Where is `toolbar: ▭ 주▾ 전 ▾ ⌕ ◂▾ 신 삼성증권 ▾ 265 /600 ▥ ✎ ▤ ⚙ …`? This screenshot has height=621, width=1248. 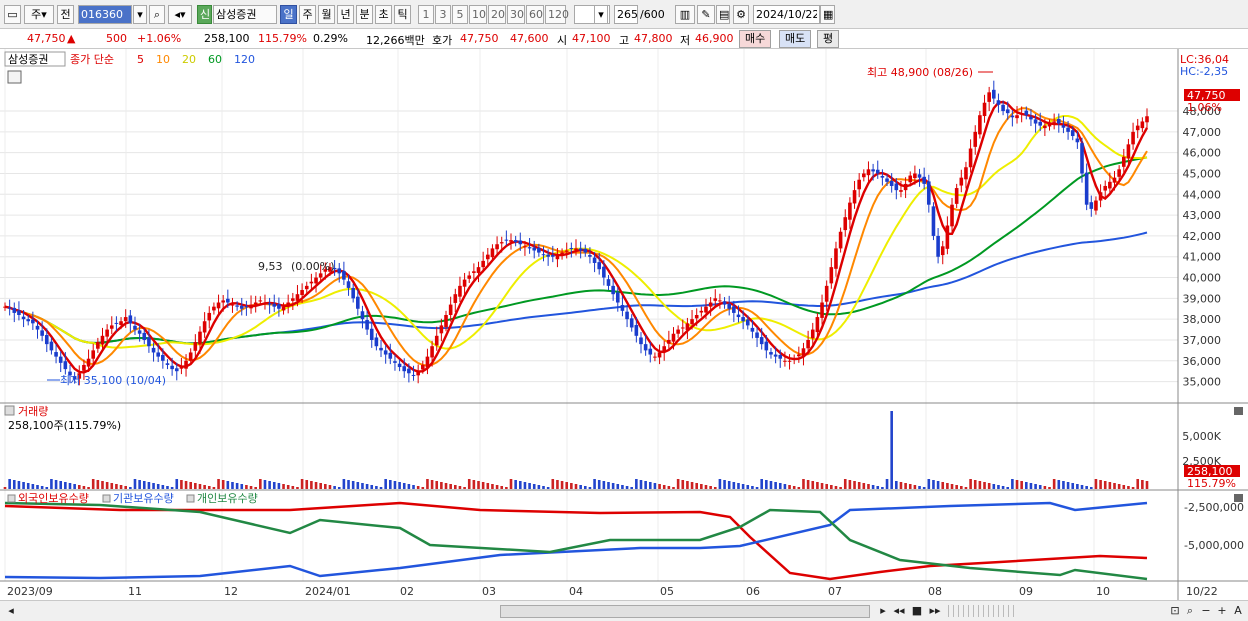 toolbar: ▭ 주▾ 전 ▾ ⌕ ◂▾ 신 삼성증권 ▾ 265 /600 ▥ ✎ ▤ ⚙ … is located at coordinates (624, 14).